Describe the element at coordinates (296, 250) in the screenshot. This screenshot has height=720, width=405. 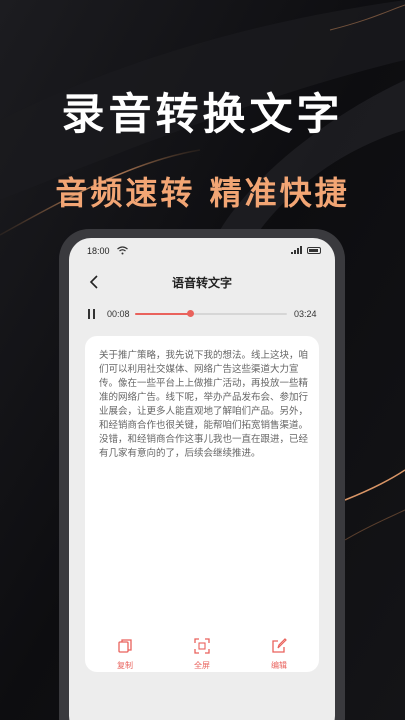
I see `signal-icon` at that location.